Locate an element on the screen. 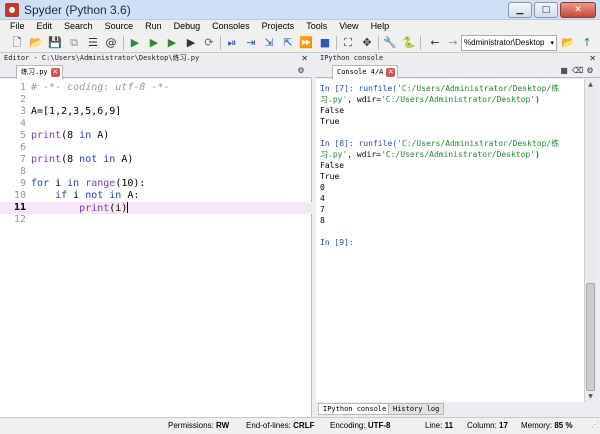 This screenshot has height=434, width=600. console-token: ]: runfile( is located at coordinates (371, 143).